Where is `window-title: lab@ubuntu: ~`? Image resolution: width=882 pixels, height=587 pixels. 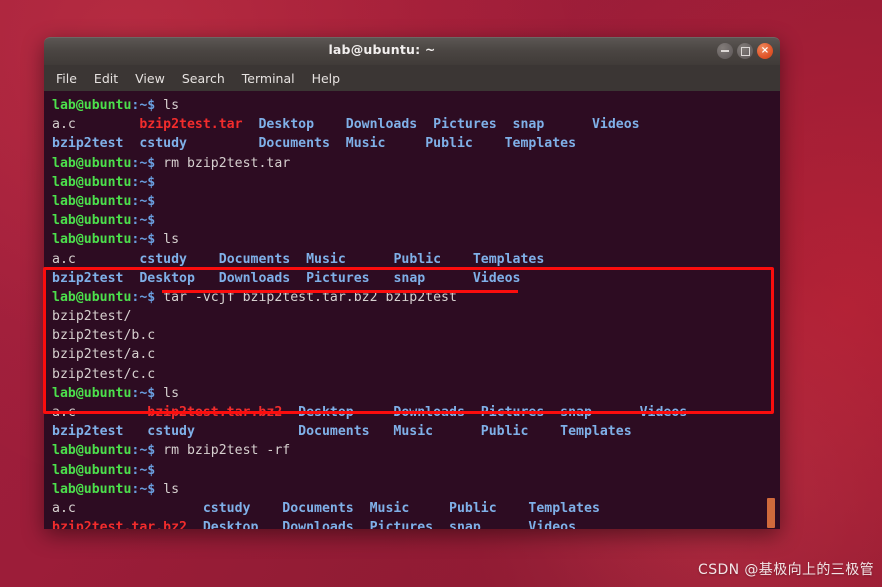
window-title: lab@ubuntu: ~ is located at coordinates (382, 49).